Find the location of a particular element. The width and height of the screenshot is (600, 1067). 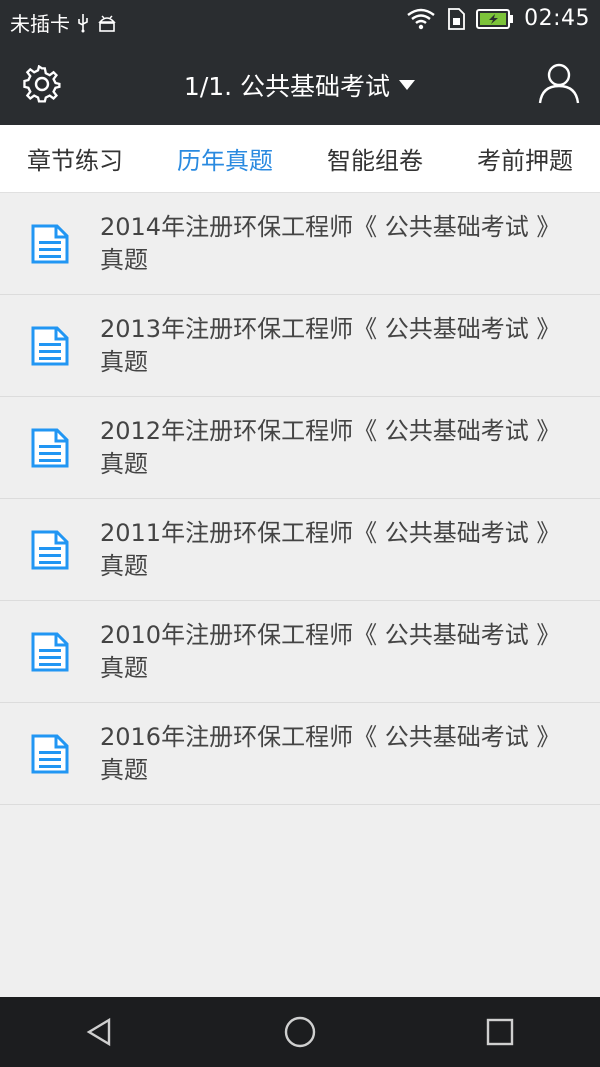

status-bar: 未插卡 02:45 is located at coordinates (300, 22).